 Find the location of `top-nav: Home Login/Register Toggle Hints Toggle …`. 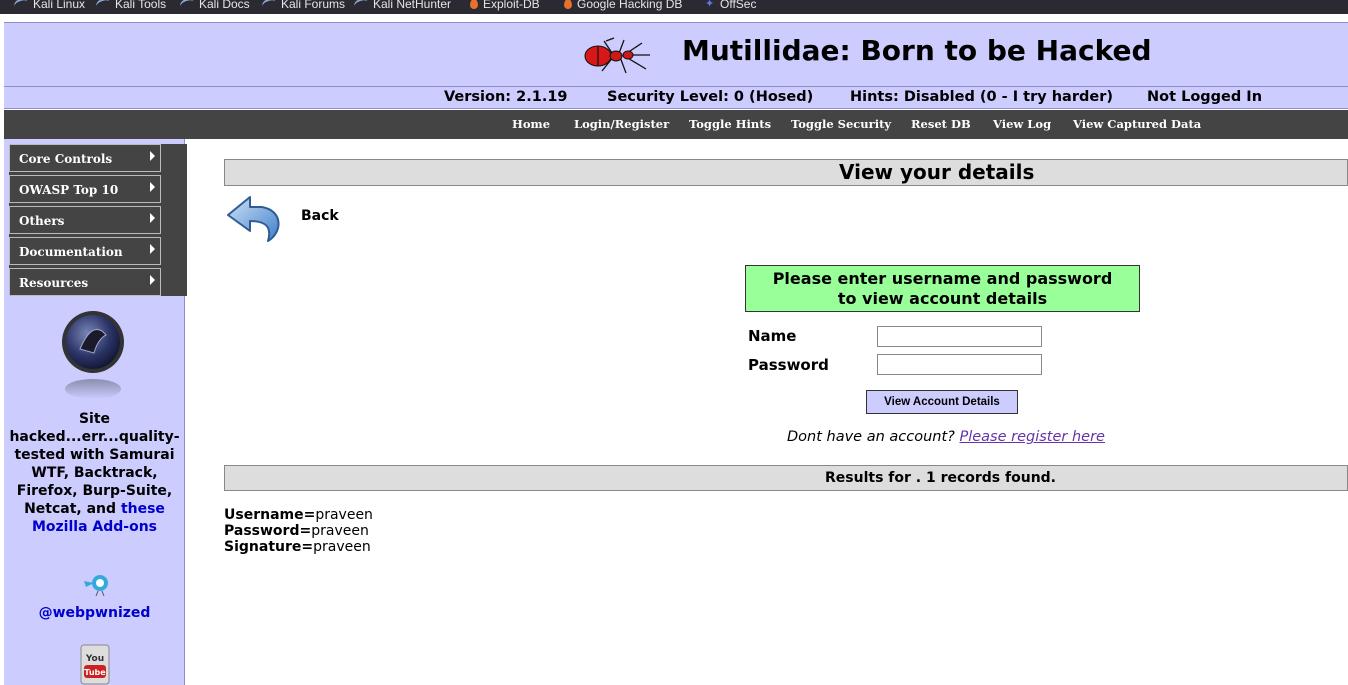

top-nav: Home Login/Register Toggle Hints Toggle … is located at coordinates (676, 124).